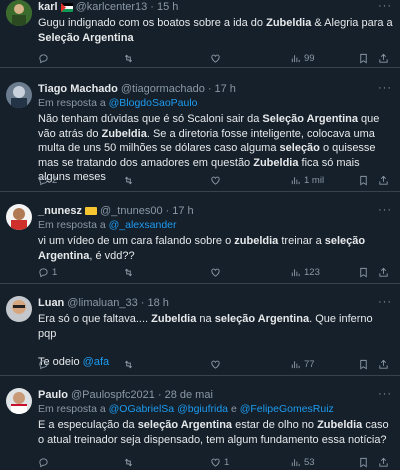 The image size is (400, 470). I want to click on author-name: Luan, so click(51, 303).